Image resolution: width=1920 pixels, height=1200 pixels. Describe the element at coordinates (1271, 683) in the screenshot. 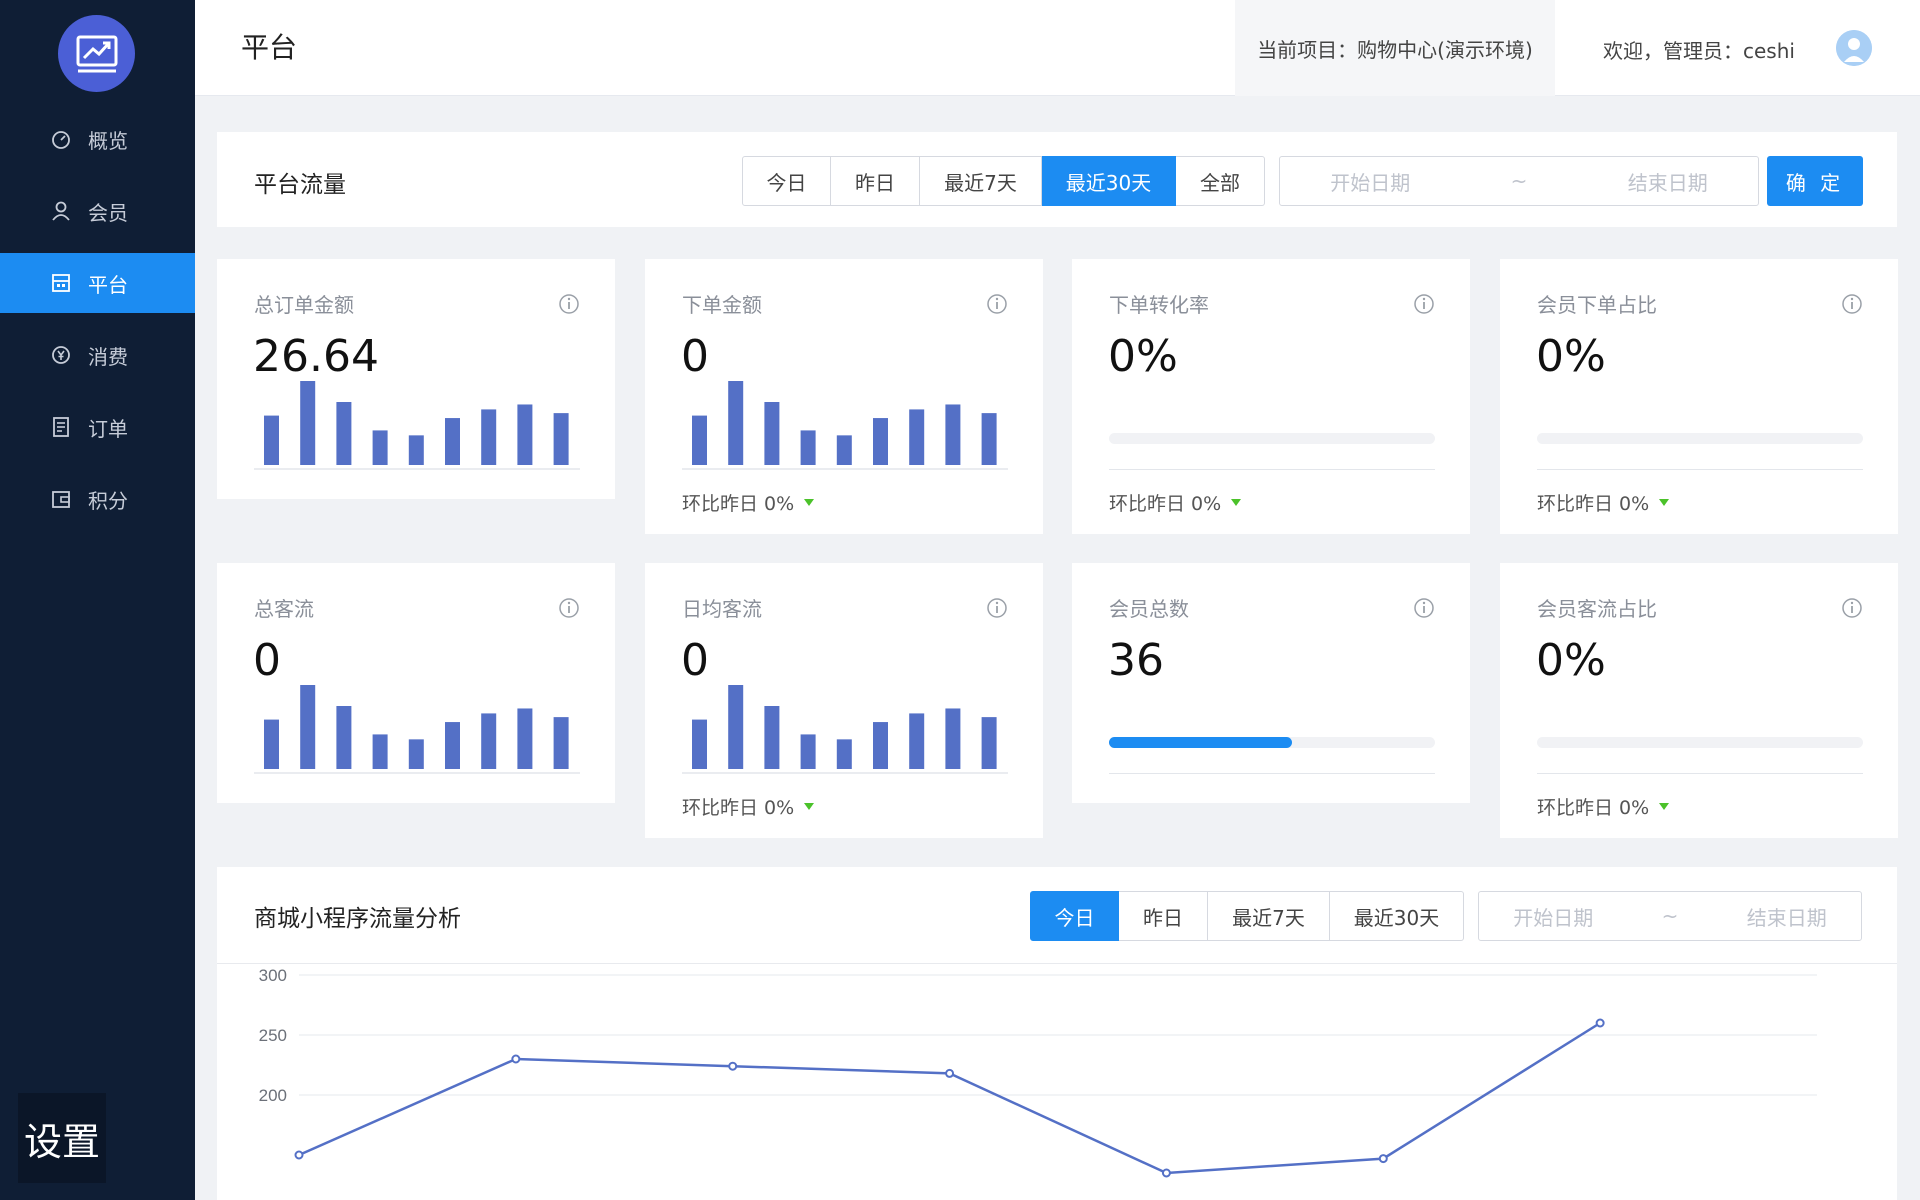

I see `metric-card: 会员总数 36` at that location.